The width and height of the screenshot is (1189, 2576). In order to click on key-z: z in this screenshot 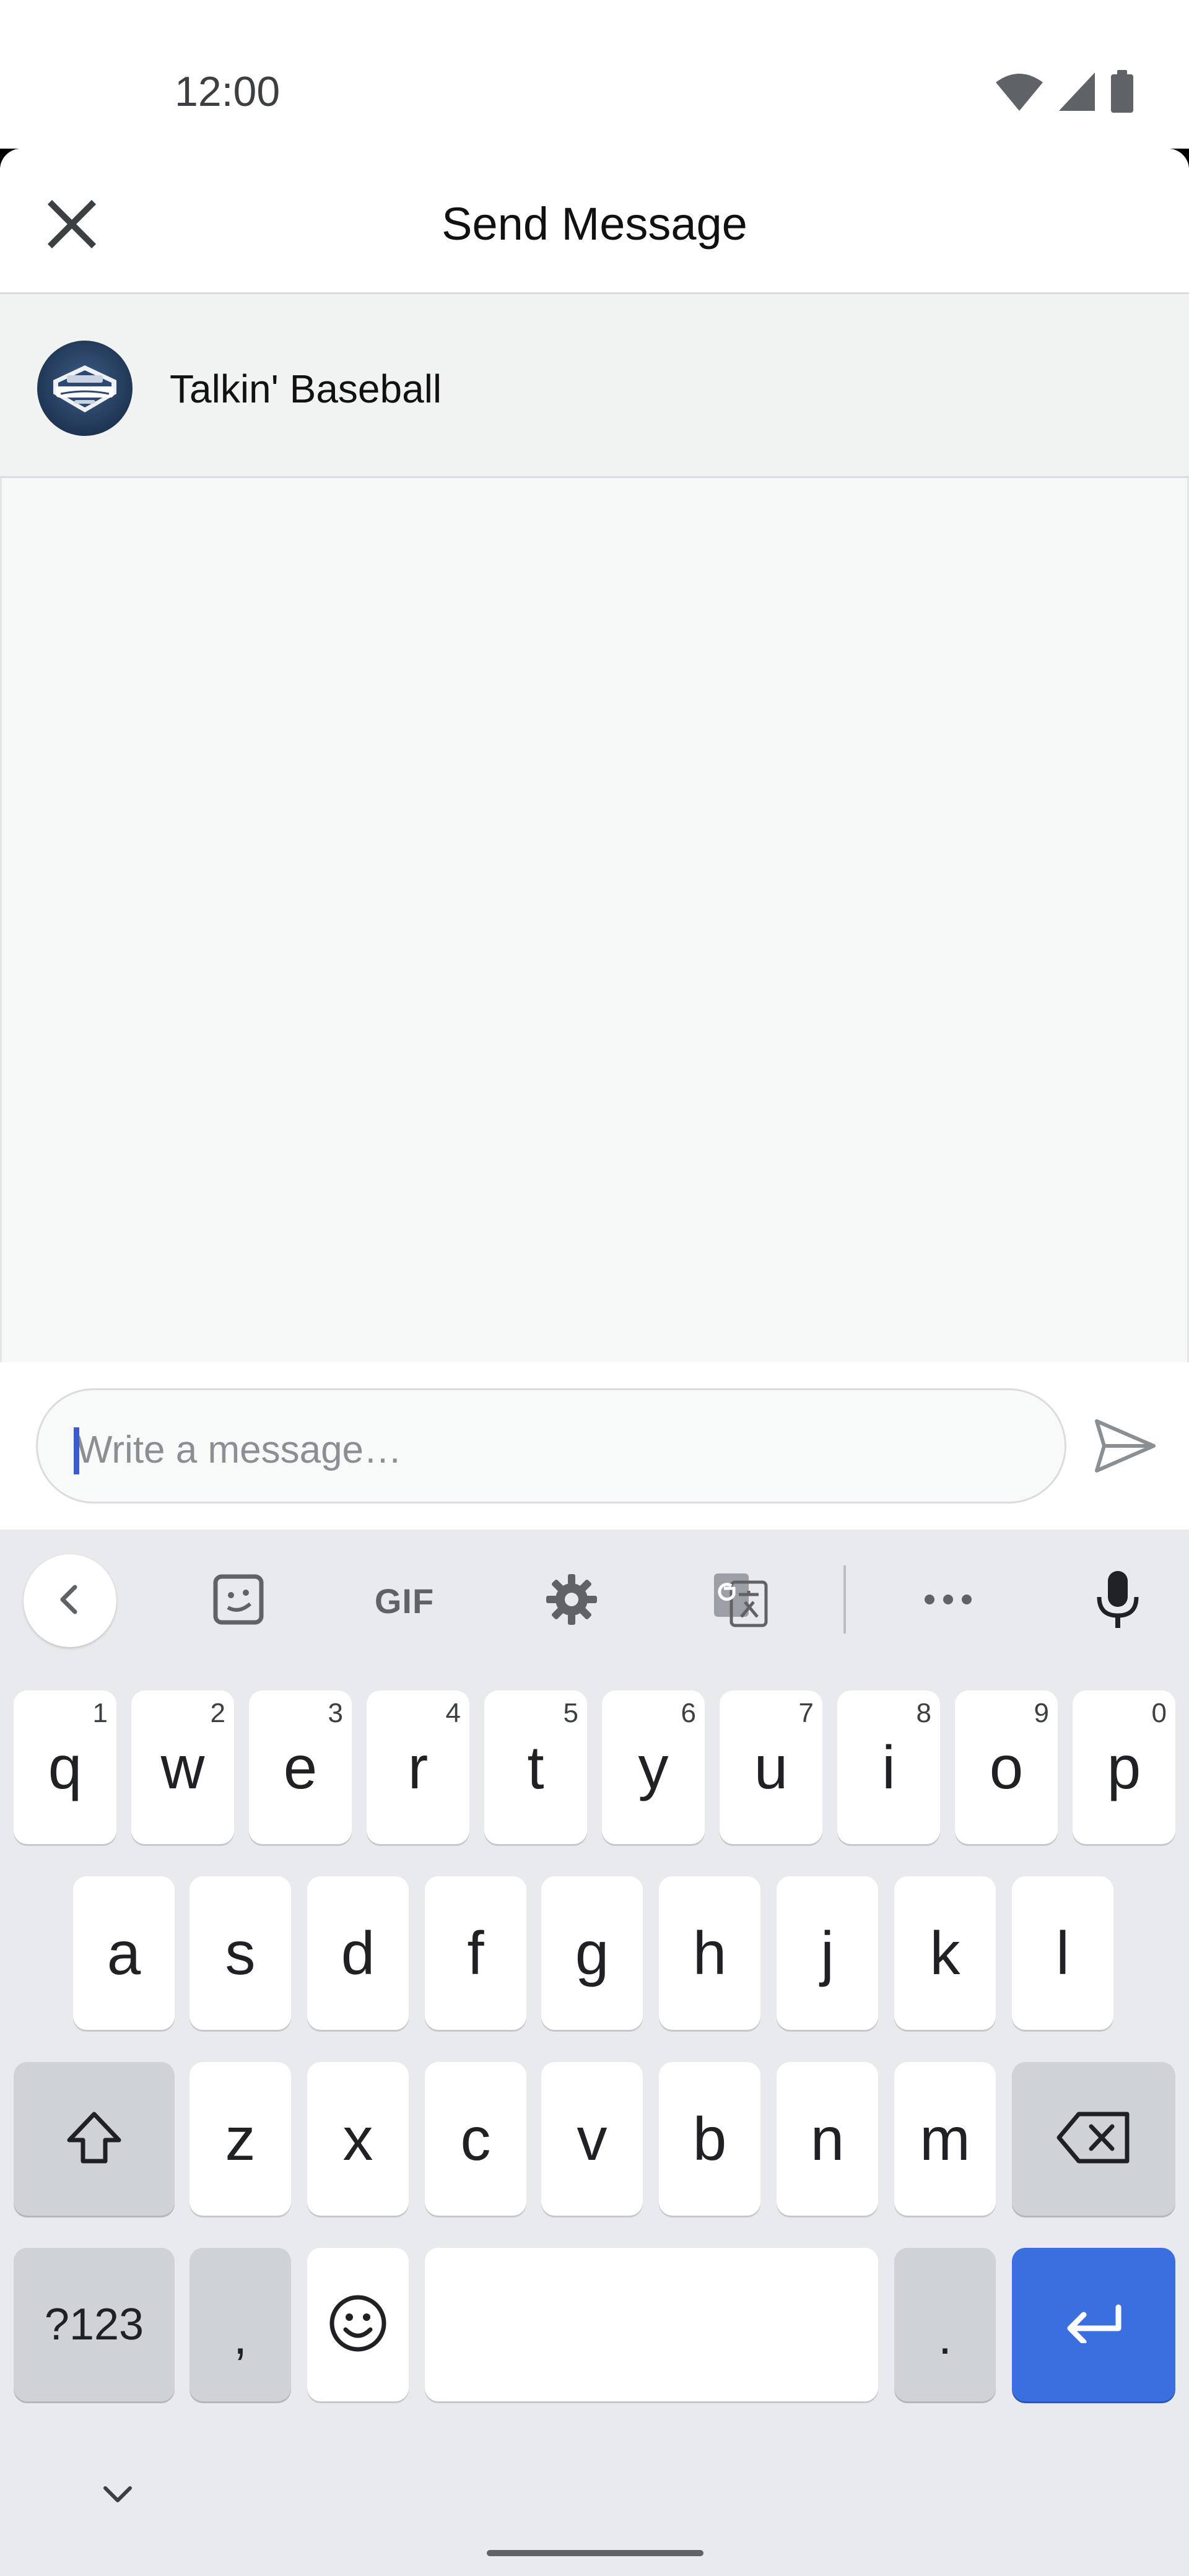, I will do `click(240, 2139)`.